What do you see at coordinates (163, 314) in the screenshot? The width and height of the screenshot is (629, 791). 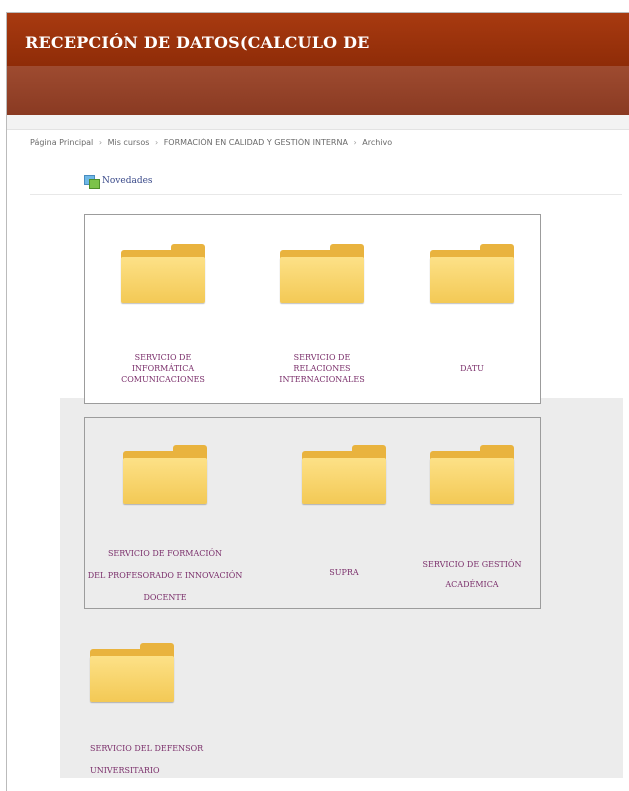 I see `folder-item: SERVICIO DE INFORMÁTICA COMUNICACIONES` at bounding box center [163, 314].